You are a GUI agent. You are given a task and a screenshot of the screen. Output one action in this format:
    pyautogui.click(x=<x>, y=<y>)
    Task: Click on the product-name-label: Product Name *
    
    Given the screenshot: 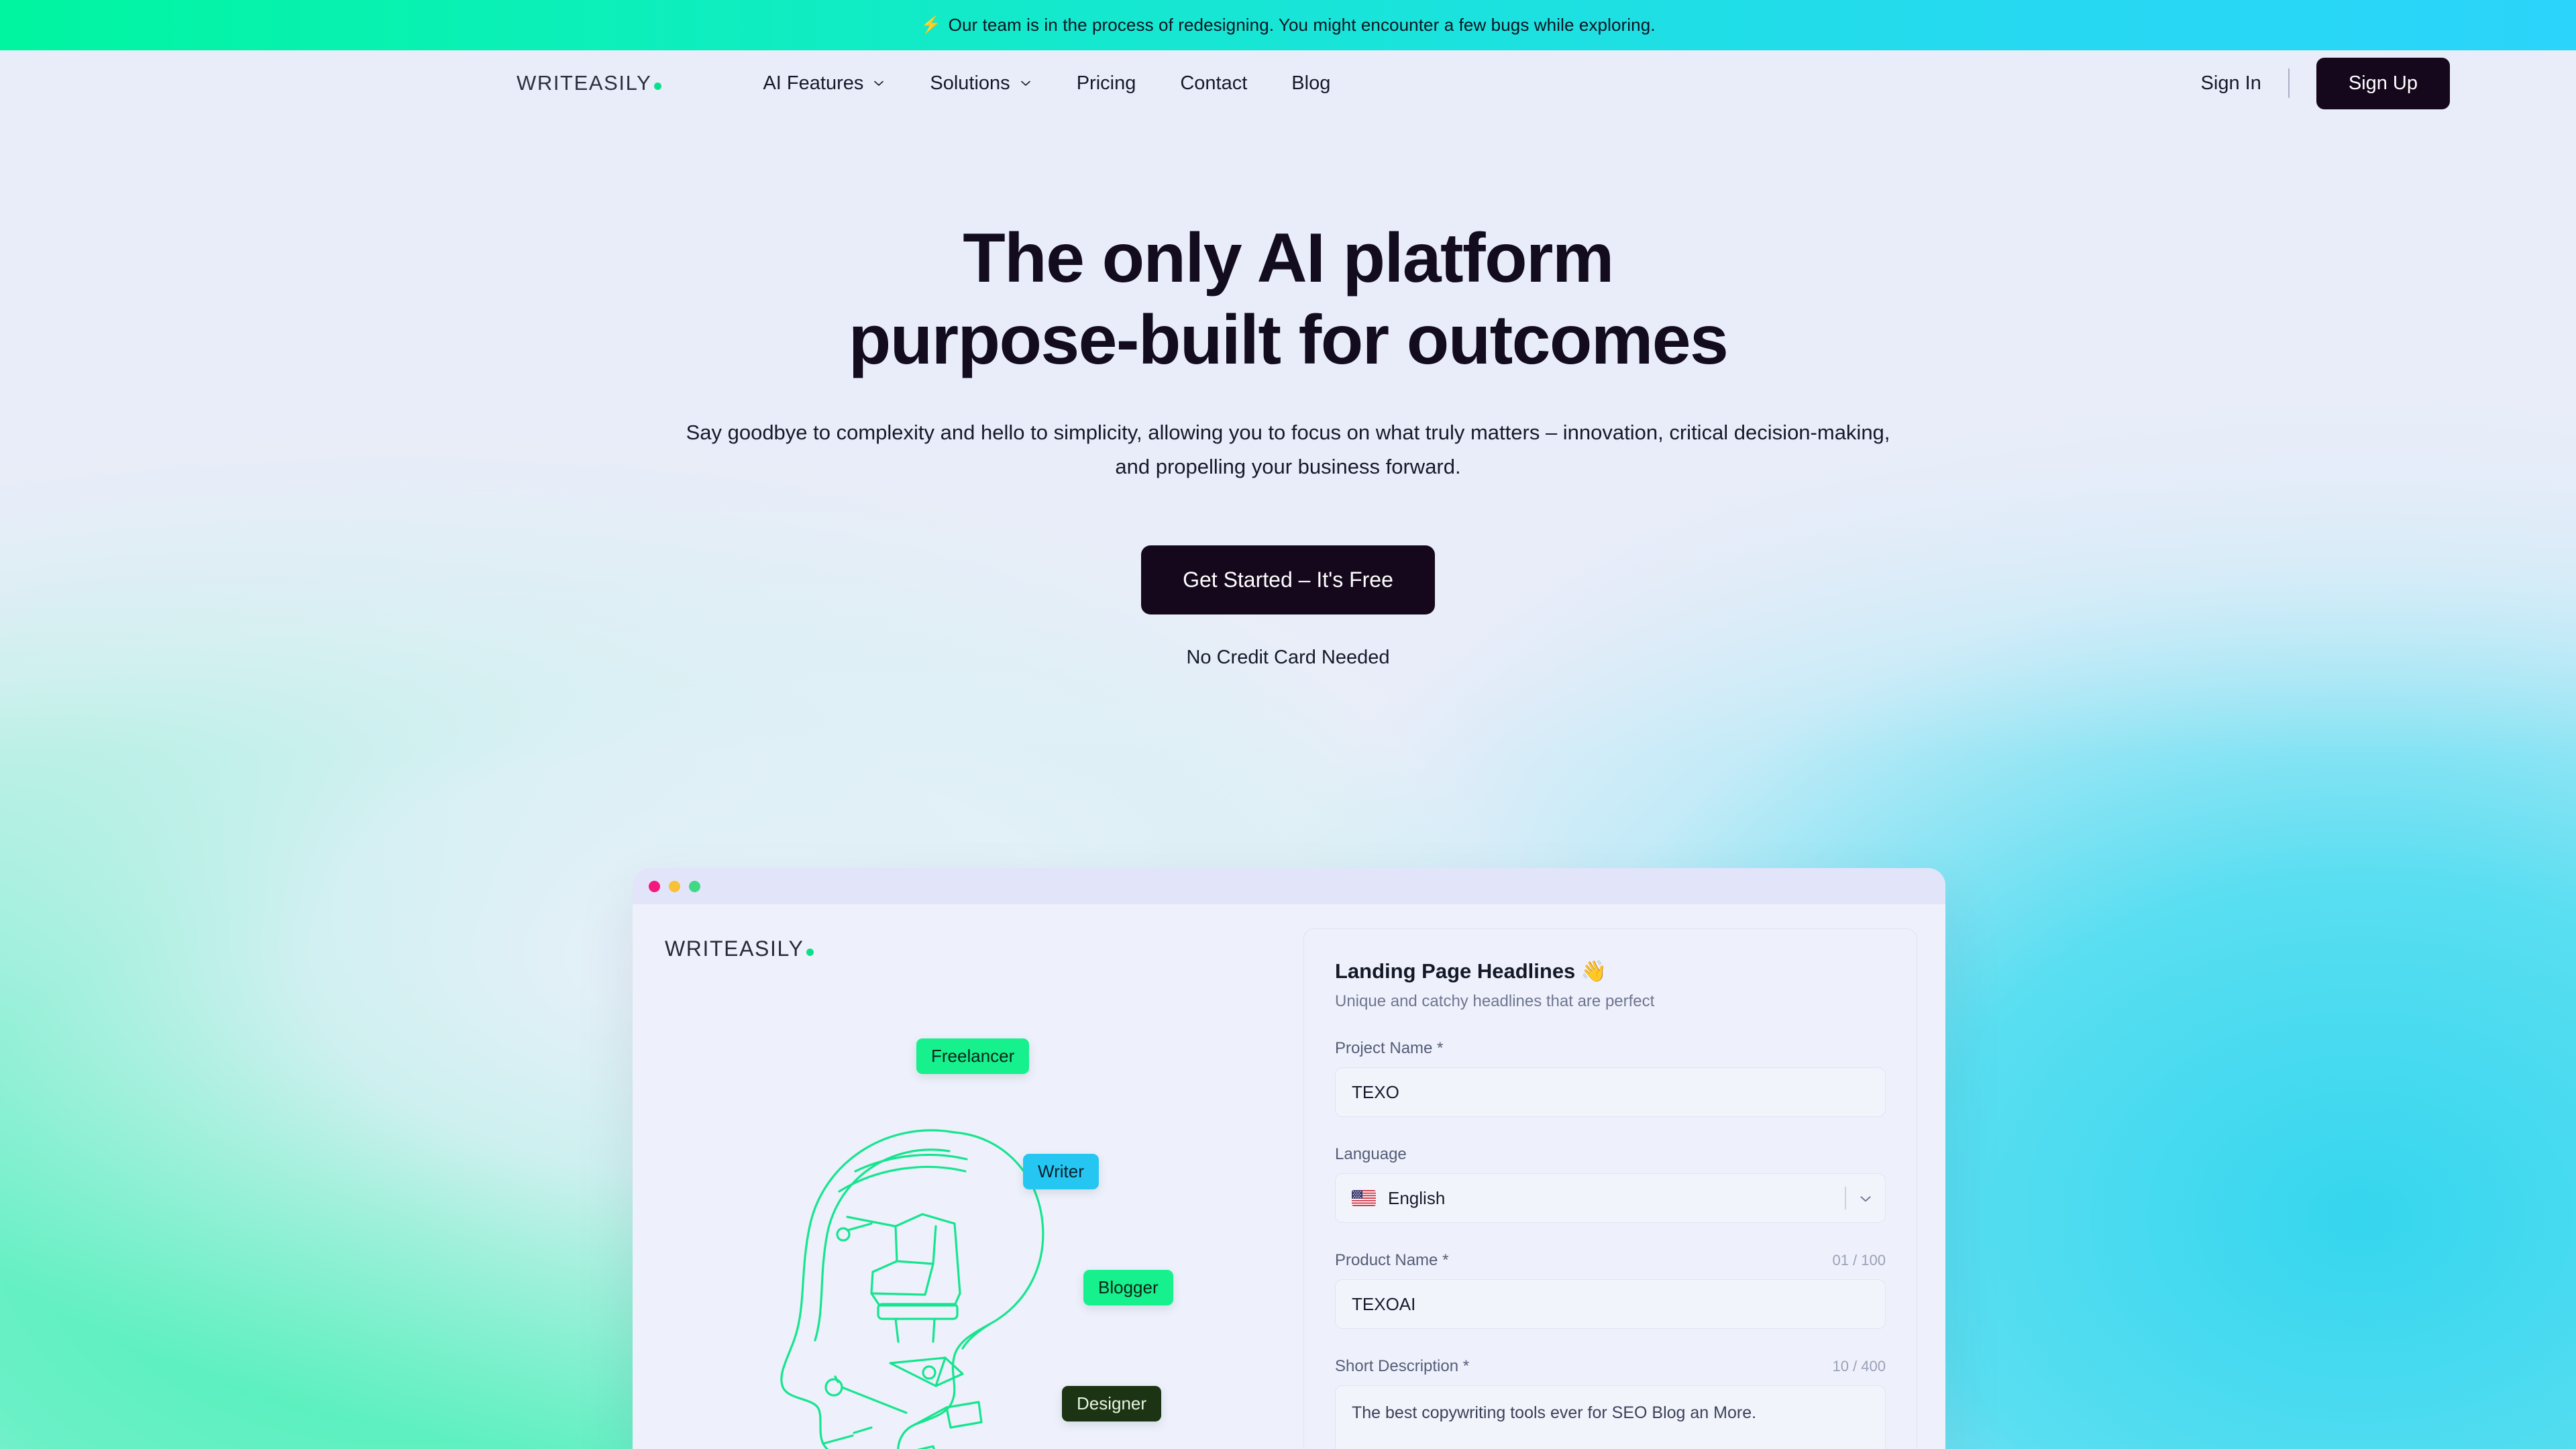 What is the action you would take?
    pyautogui.click(x=1392, y=1260)
    